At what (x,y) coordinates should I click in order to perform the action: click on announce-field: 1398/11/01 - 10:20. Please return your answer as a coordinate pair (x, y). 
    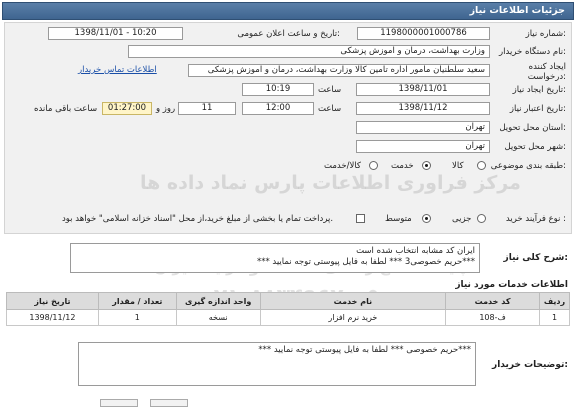
    Looking at the image, I should click on (115, 33).